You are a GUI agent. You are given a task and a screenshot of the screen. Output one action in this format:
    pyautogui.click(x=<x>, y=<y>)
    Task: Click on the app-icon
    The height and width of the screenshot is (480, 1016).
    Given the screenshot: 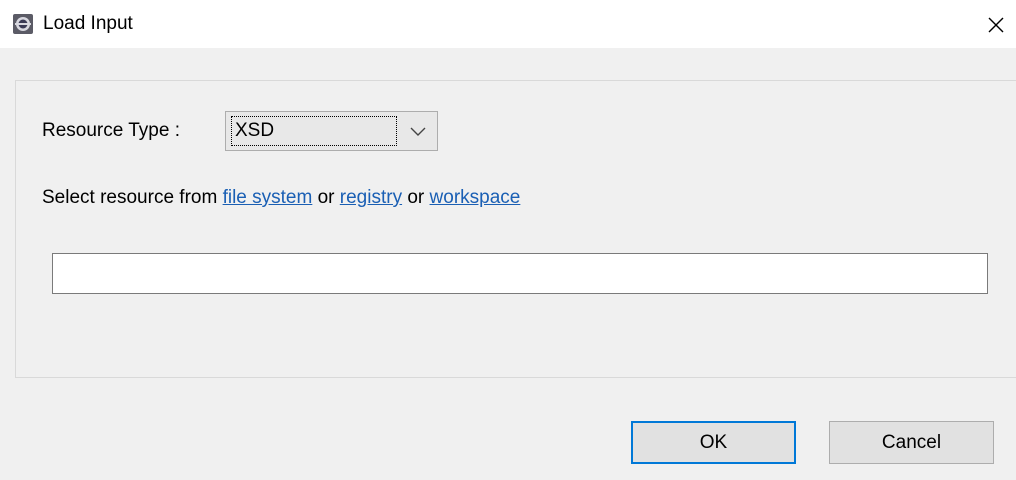 What is the action you would take?
    pyautogui.click(x=23, y=24)
    